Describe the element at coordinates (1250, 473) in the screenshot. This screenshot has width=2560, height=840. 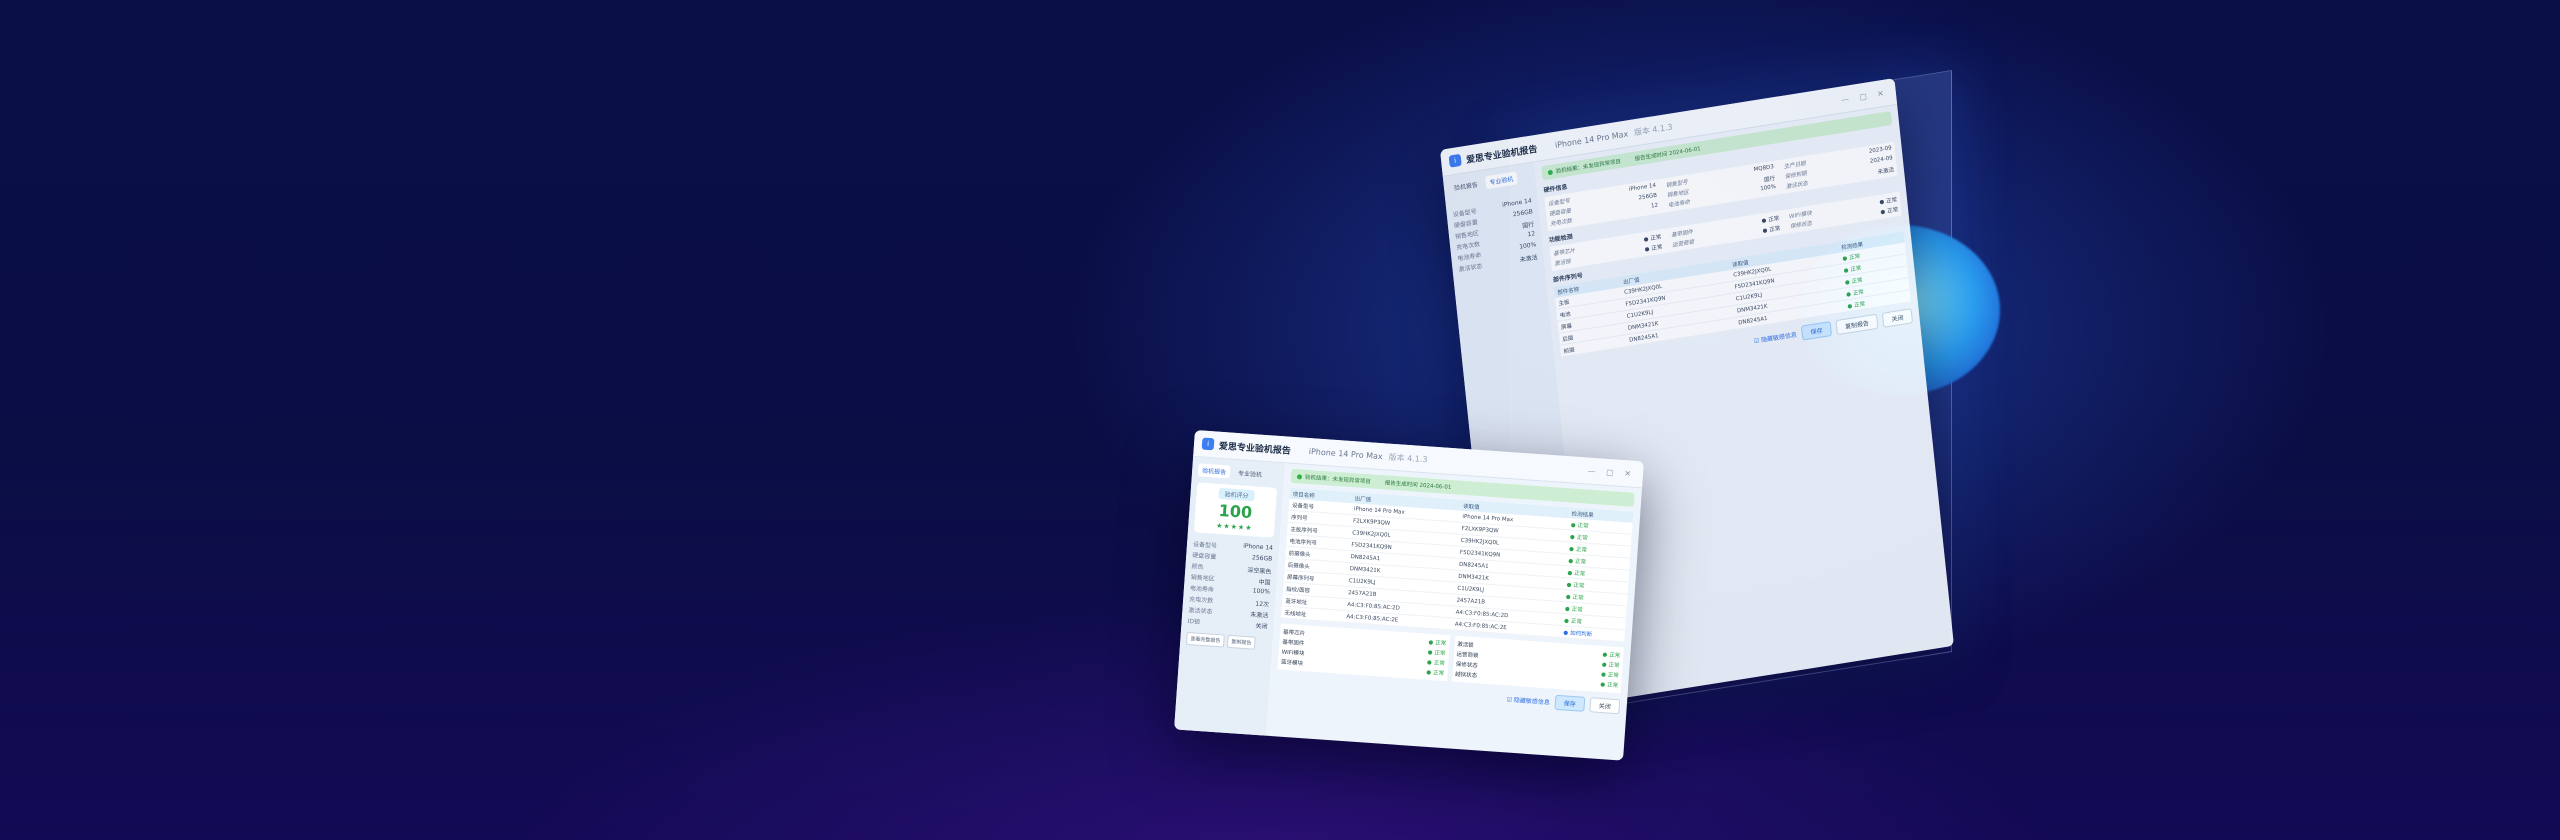
I see `tab-pro: 专业验机` at that location.